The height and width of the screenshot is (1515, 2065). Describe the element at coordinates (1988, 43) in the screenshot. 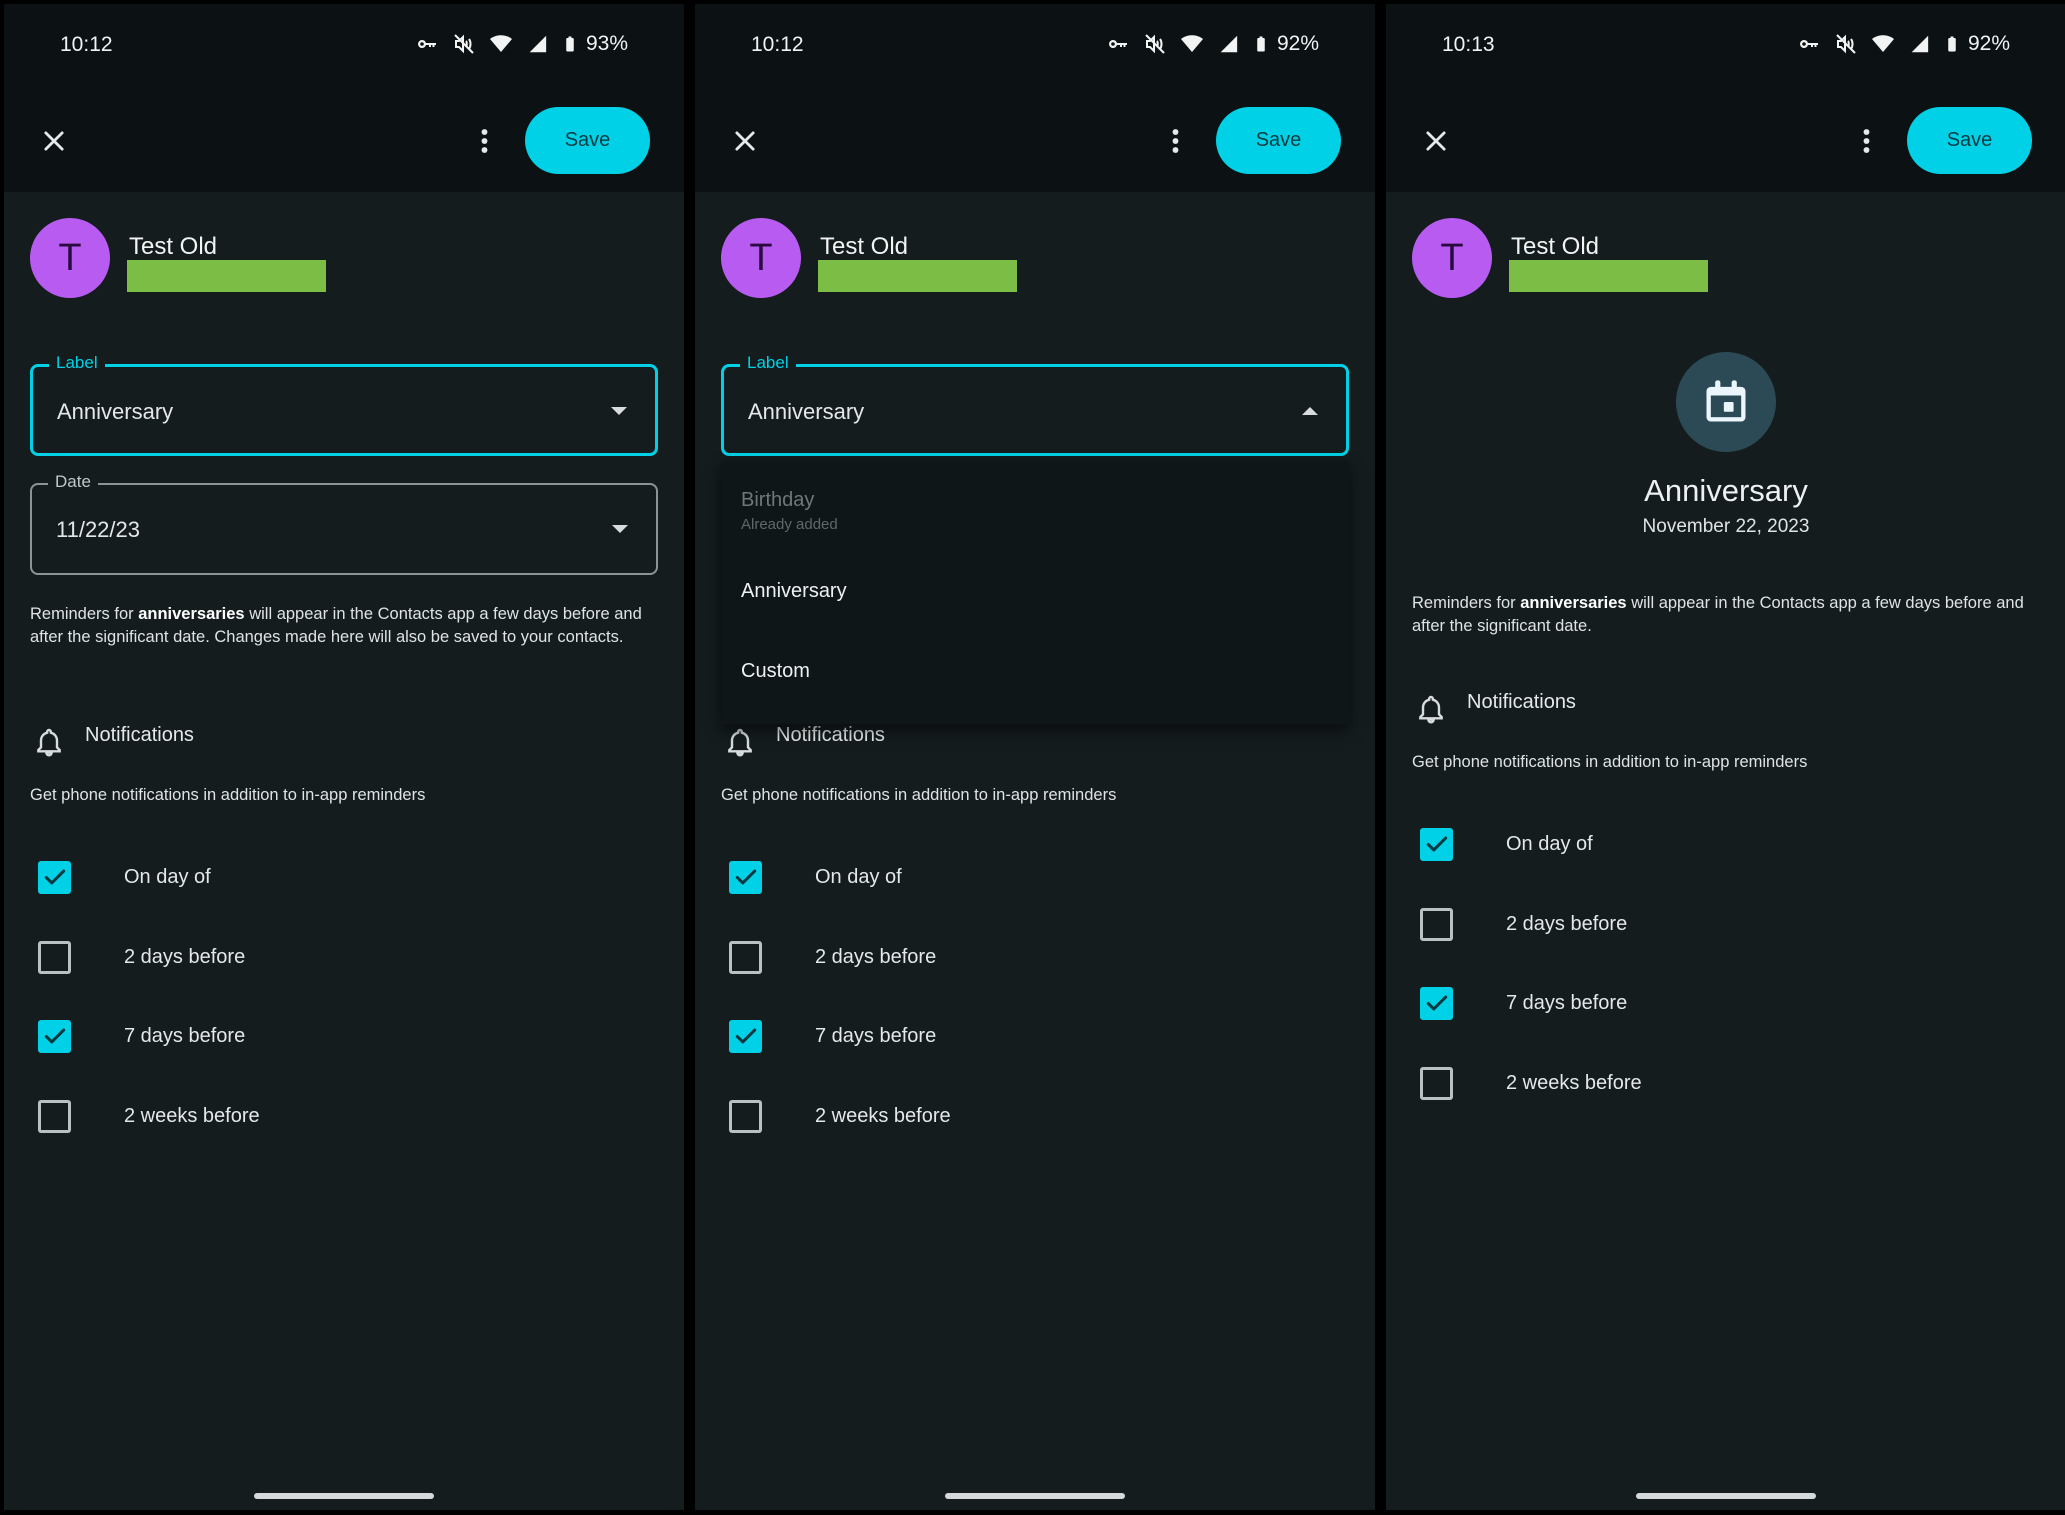

I see `battery-percent: 92%` at that location.